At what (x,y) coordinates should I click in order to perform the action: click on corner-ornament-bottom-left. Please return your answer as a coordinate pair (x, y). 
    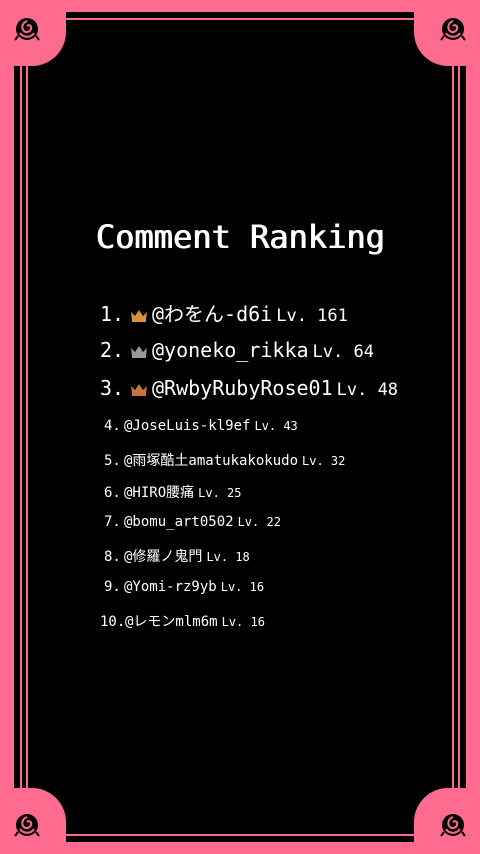
    Looking at the image, I should click on (33, 821).